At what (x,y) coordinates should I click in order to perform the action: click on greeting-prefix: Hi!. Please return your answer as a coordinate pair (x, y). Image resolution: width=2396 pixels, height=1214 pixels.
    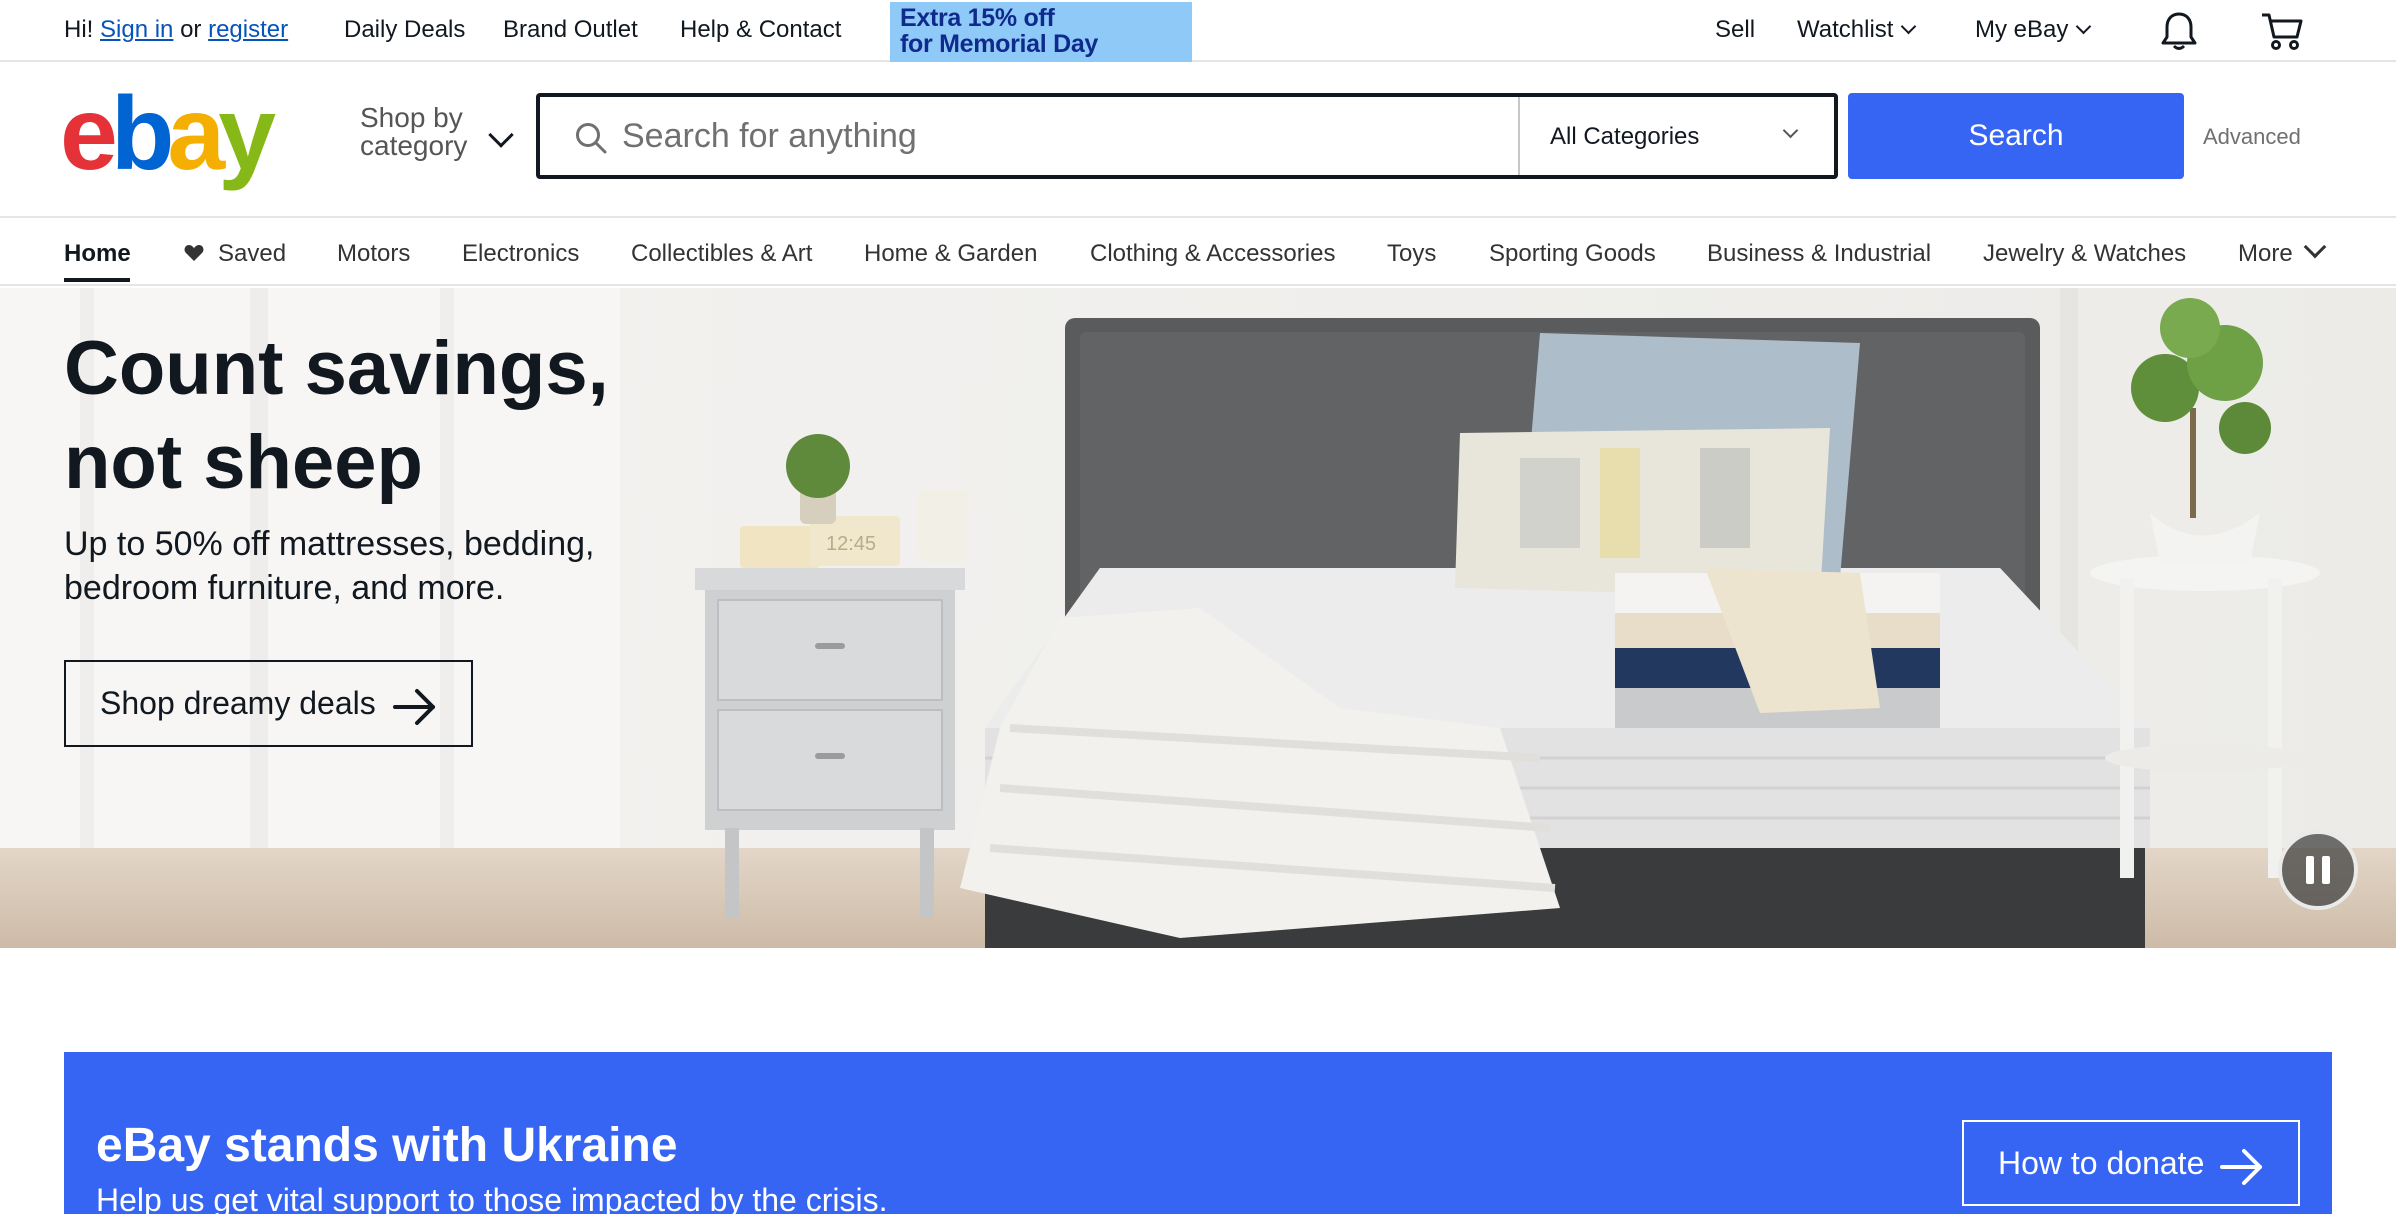
    Looking at the image, I should click on (79, 29).